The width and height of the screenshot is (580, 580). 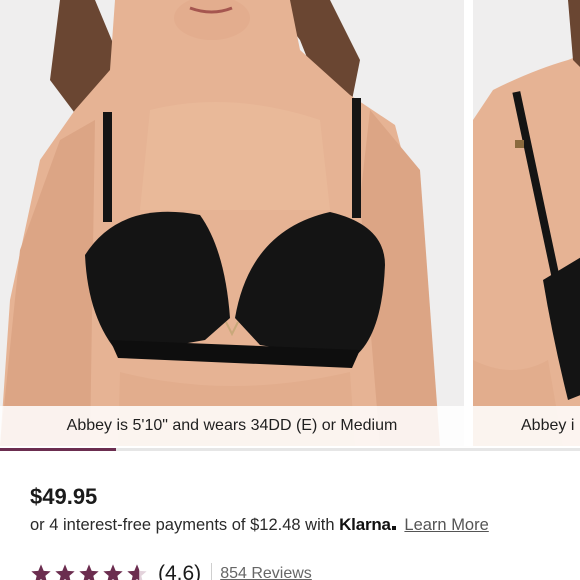 I want to click on reviews-link: 854 Reviews, so click(x=266, y=572).